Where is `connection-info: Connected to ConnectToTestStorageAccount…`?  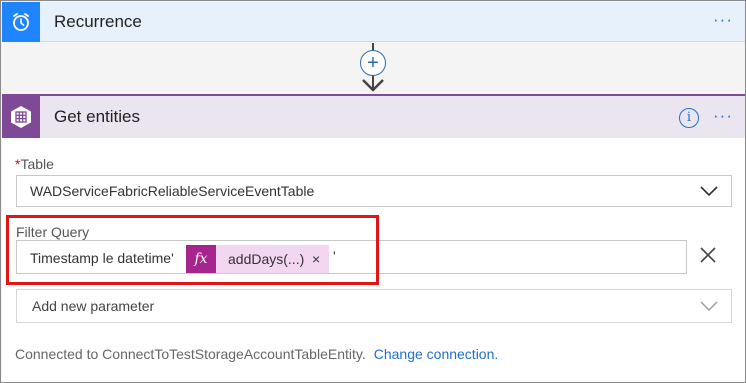
connection-info: Connected to ConnectToTestStorageAccount… is located at coordinates (256, 354).